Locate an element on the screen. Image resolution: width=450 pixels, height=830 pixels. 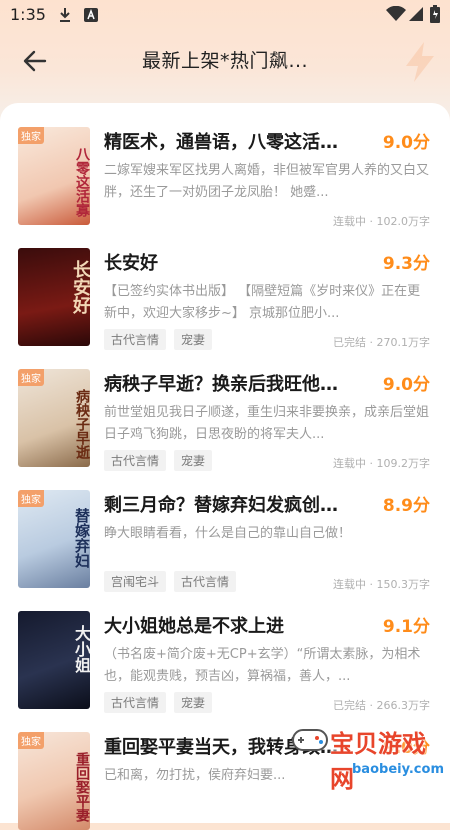
watermark-text: 宝贝游戏网 is located at coordinates (378, 761).